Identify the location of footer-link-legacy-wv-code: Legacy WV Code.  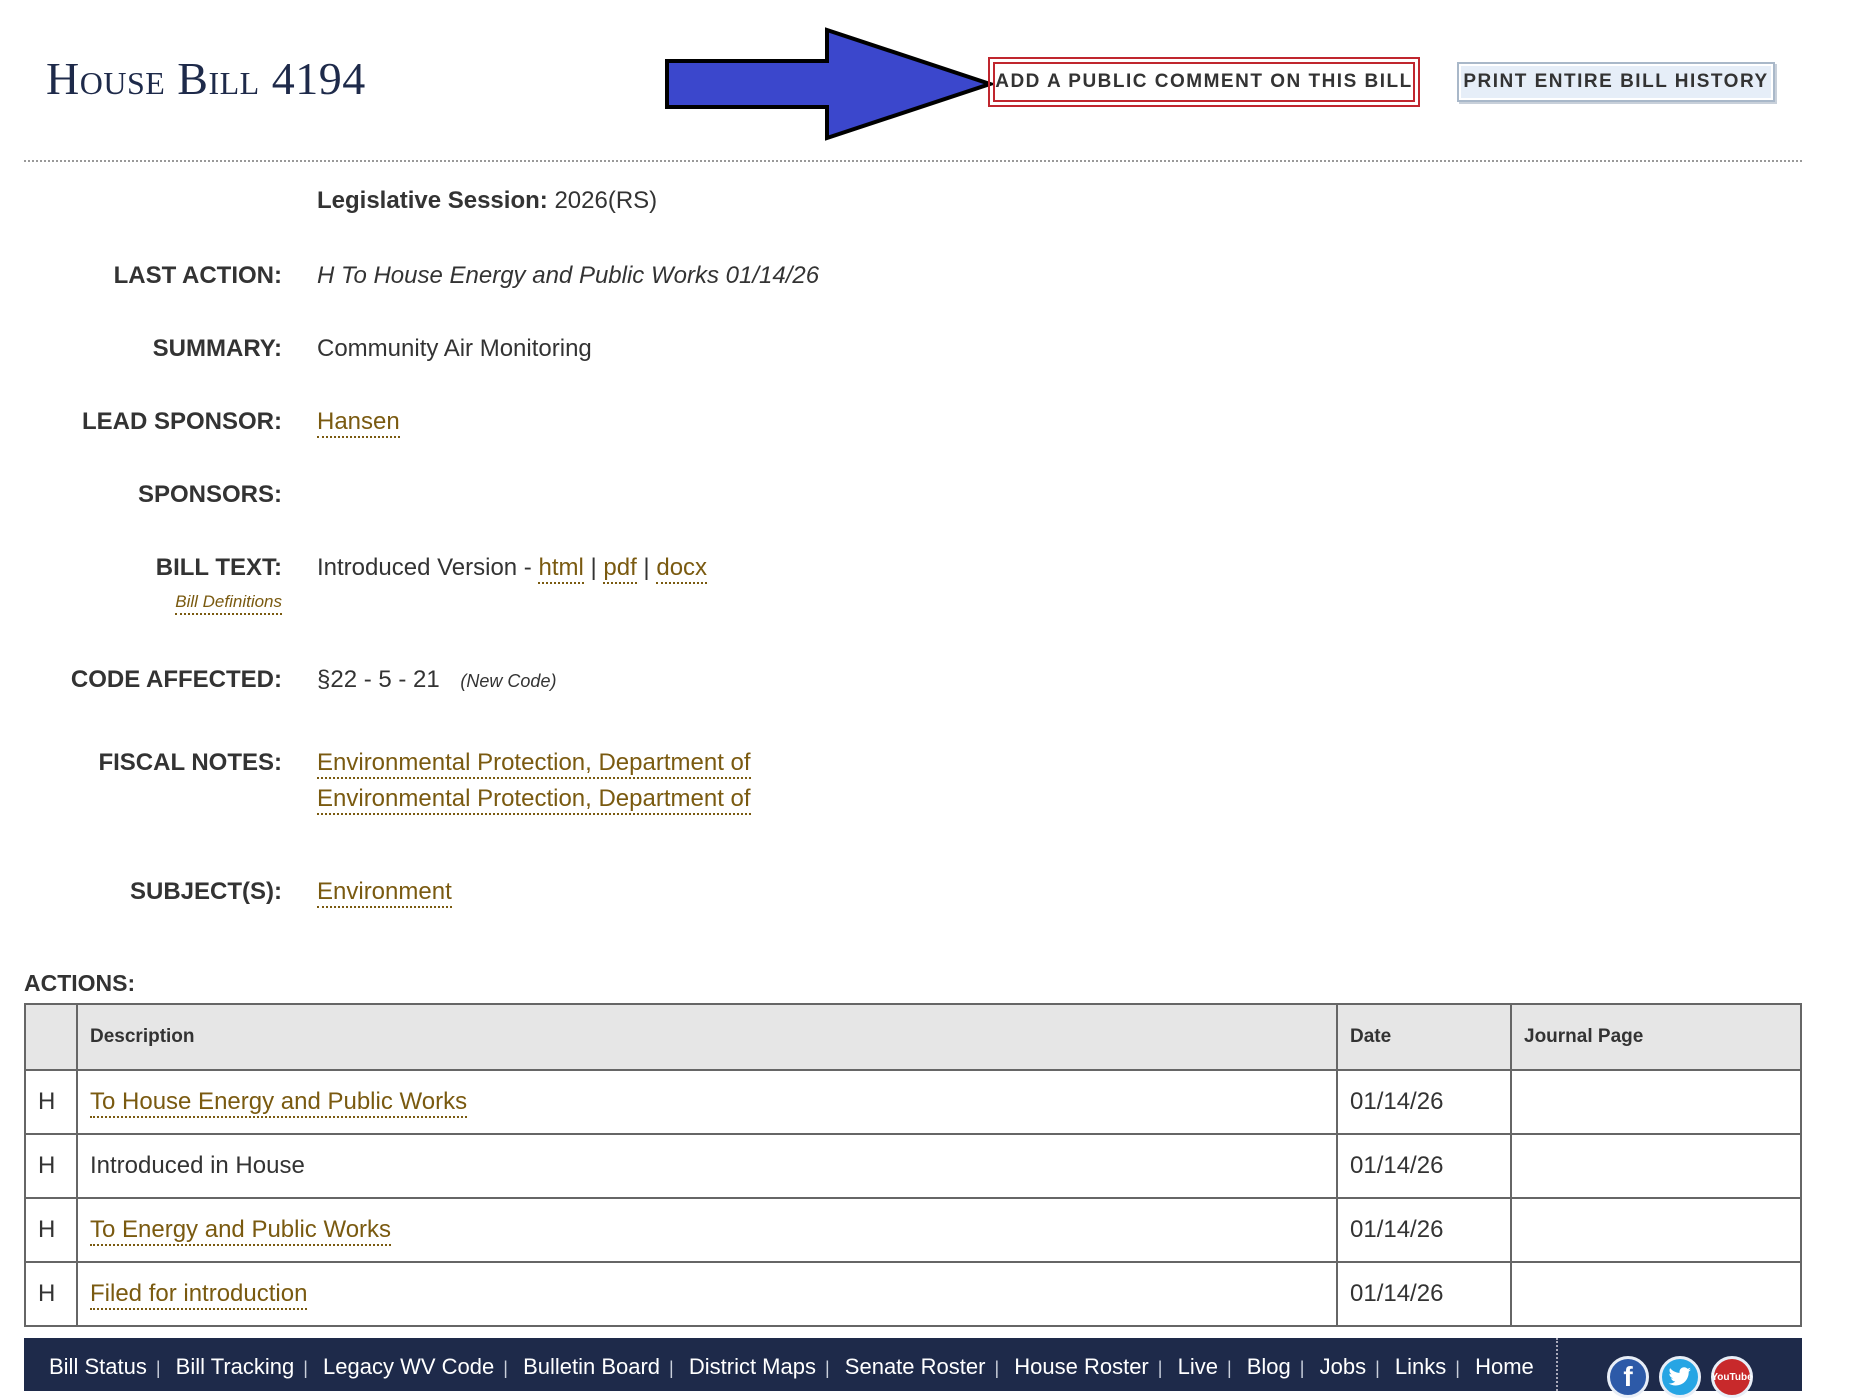
(408, 1366).